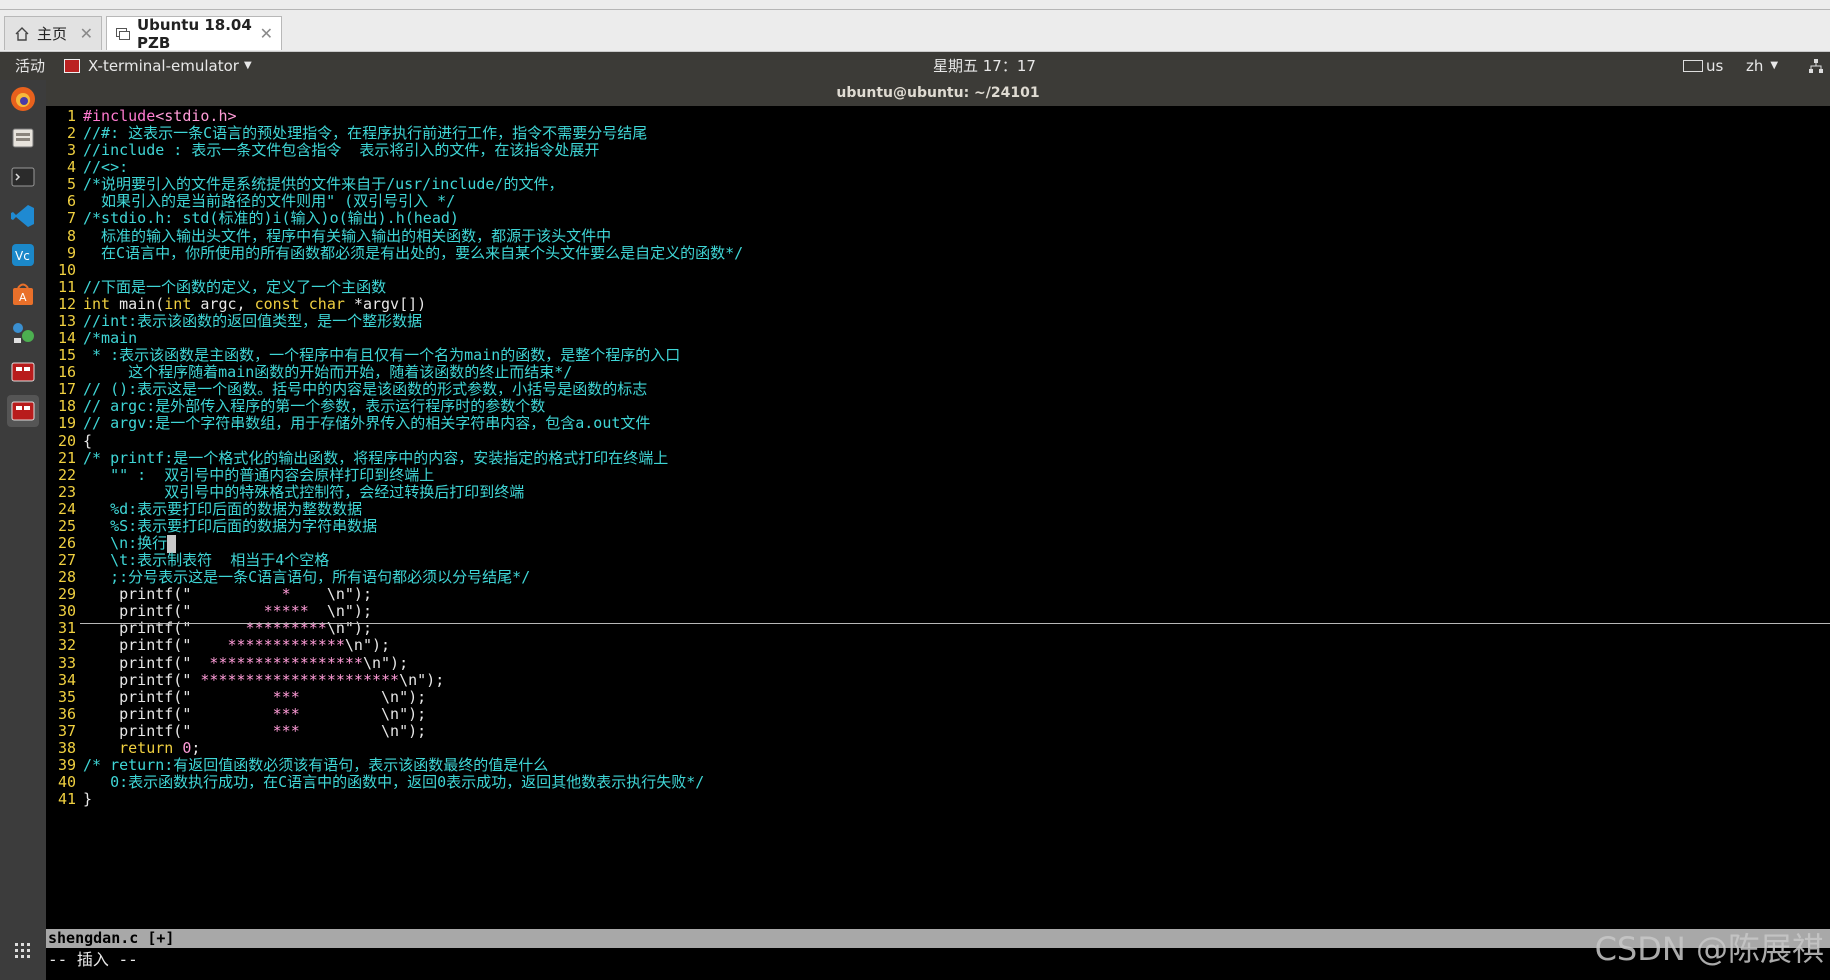 The width and height of the screenshot is (1830, 980). I want to click on svg-text: Vc, so click(22, 256).